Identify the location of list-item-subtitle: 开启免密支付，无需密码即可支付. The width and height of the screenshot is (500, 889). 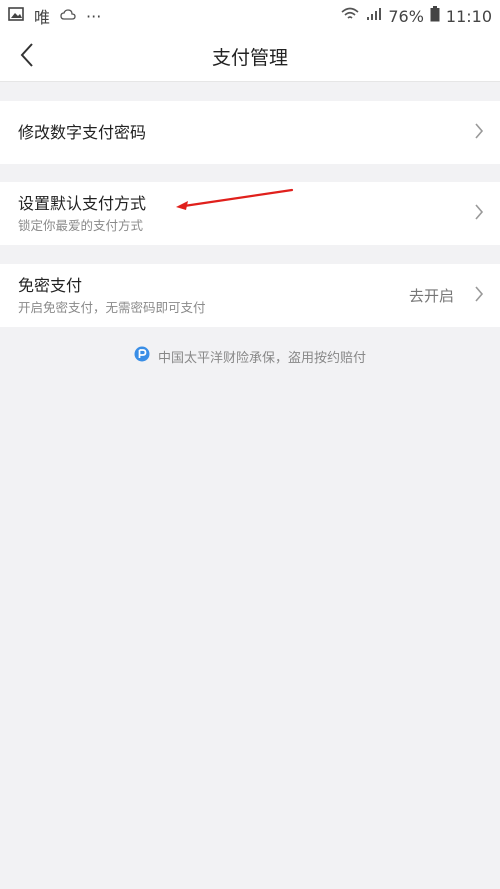
(112, 307).